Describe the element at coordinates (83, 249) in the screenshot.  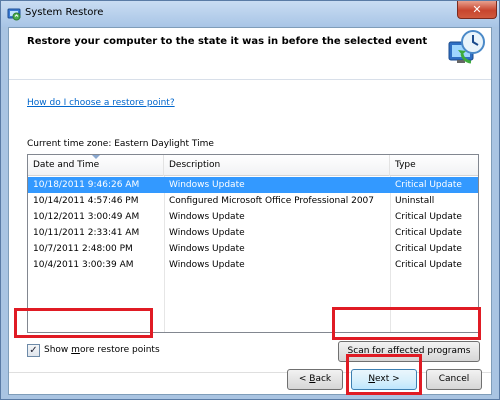
I see `cell-date: 10/7/2011 2:48:00 PM` at that location.